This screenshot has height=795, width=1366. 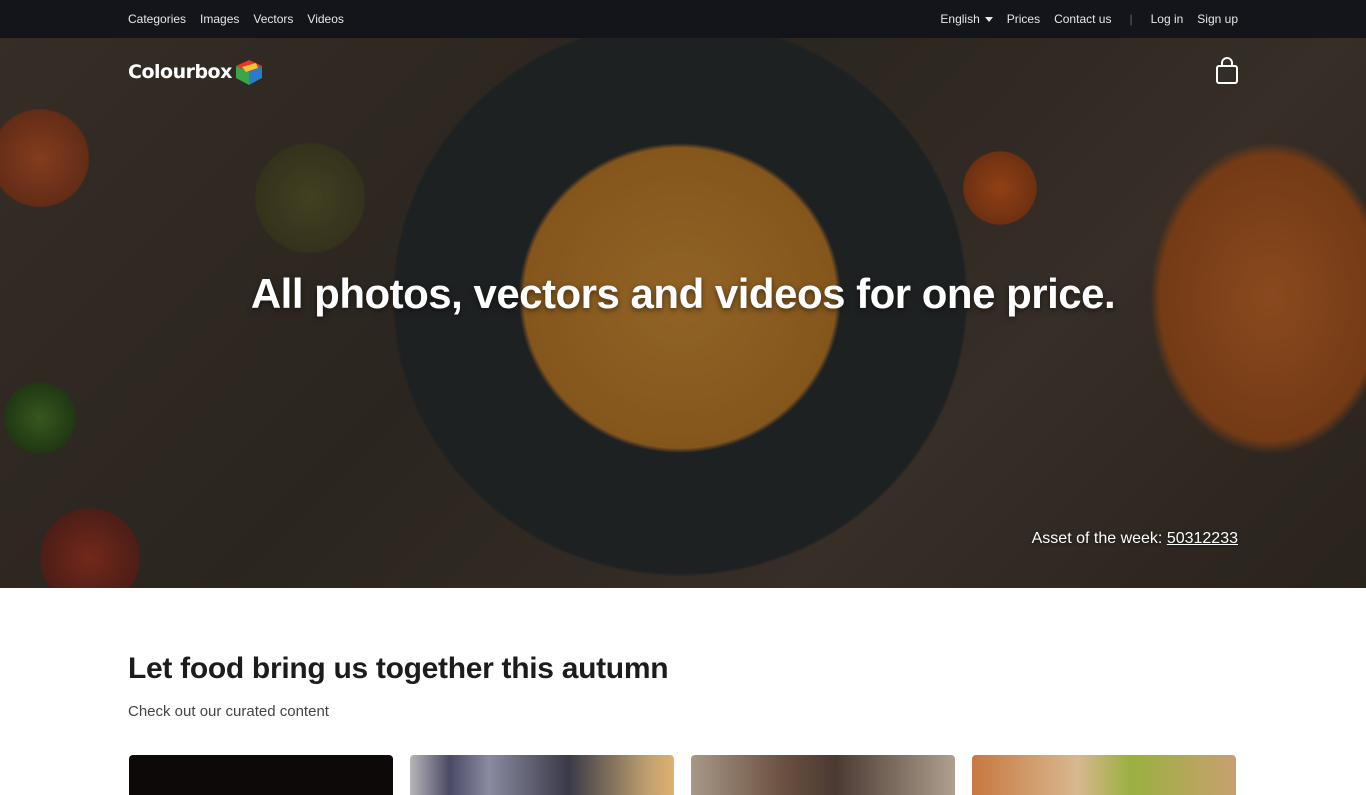 What do you see at coordinates (228, 711) in the screenshot?
I see `section-subtitle: Check out our curated content` at bounding box center [228, 711].